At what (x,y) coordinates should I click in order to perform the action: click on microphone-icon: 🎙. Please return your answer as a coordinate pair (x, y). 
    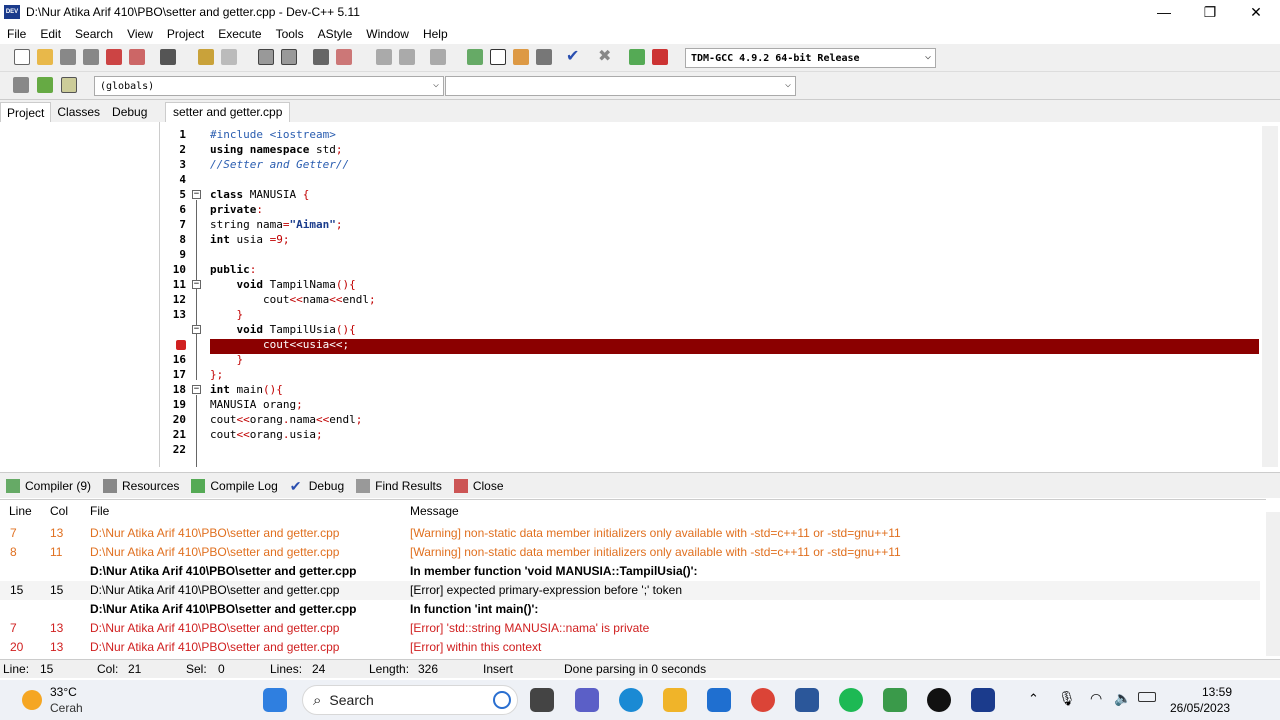
    Looking at the image, I should click on (1067, 698).